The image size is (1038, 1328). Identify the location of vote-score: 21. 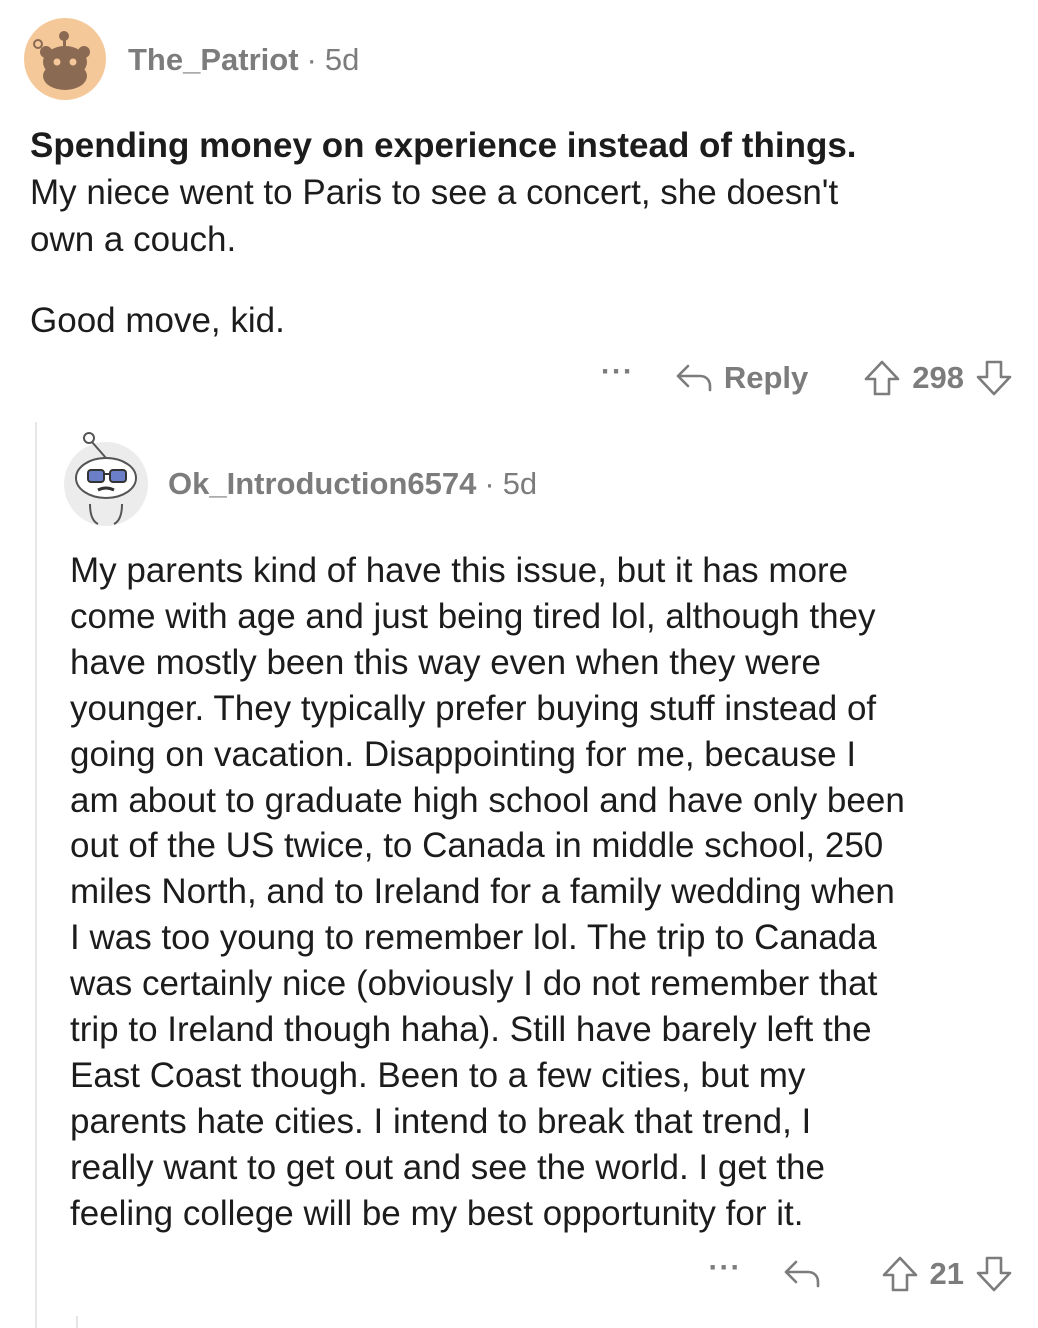
(946, 1273).